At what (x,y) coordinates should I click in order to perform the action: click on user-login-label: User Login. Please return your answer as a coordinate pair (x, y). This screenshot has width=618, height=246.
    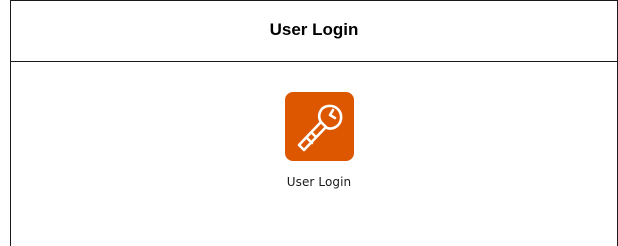
    Looking at the image, I should click on (319, 182).